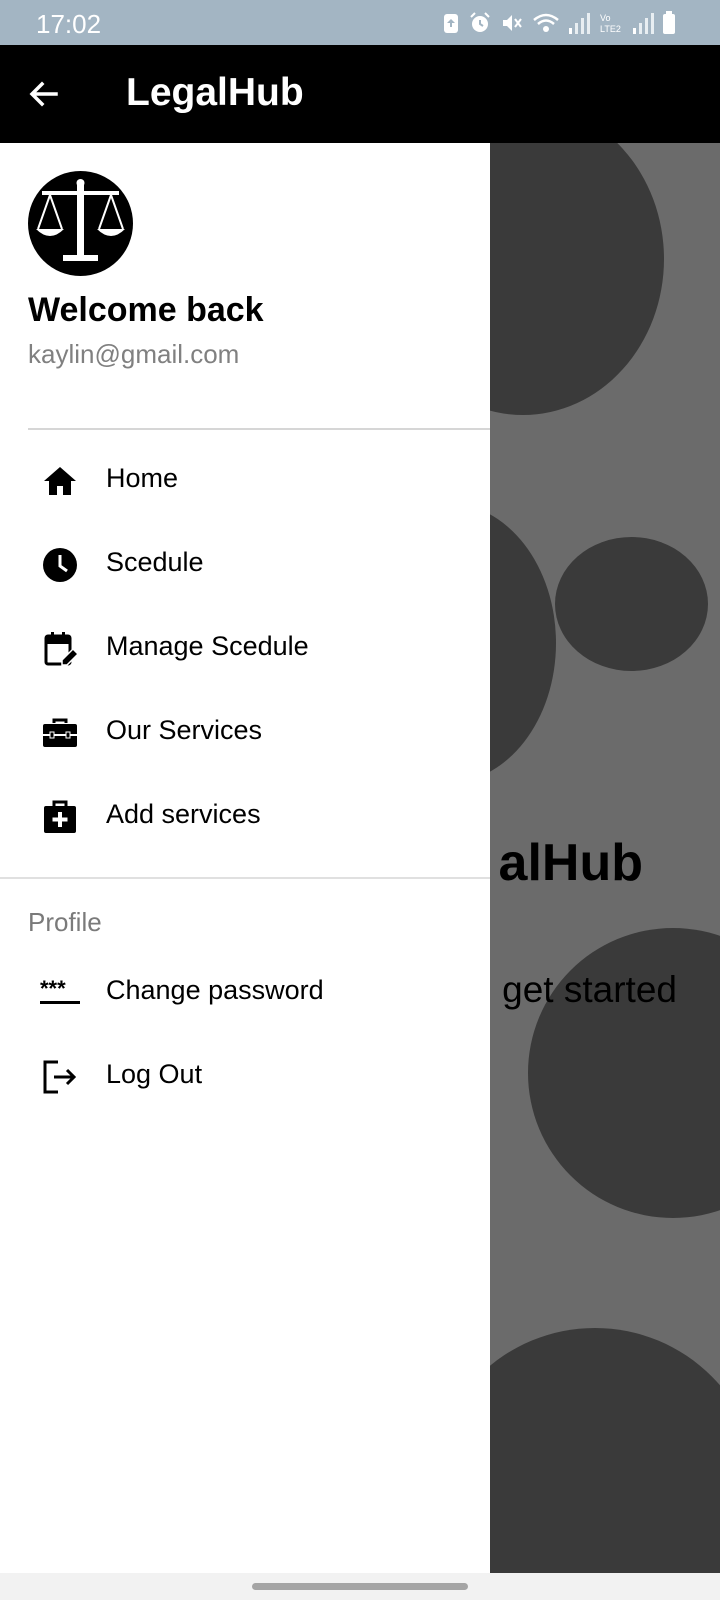  I want to click on menu-item-home: Home, so click(245, 479).